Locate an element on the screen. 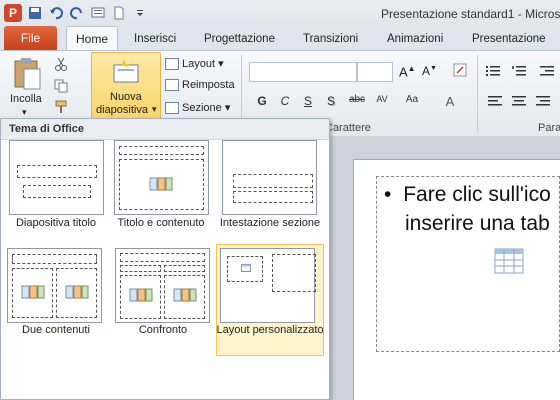  numbering-icon is located at coordinates (519, 71).